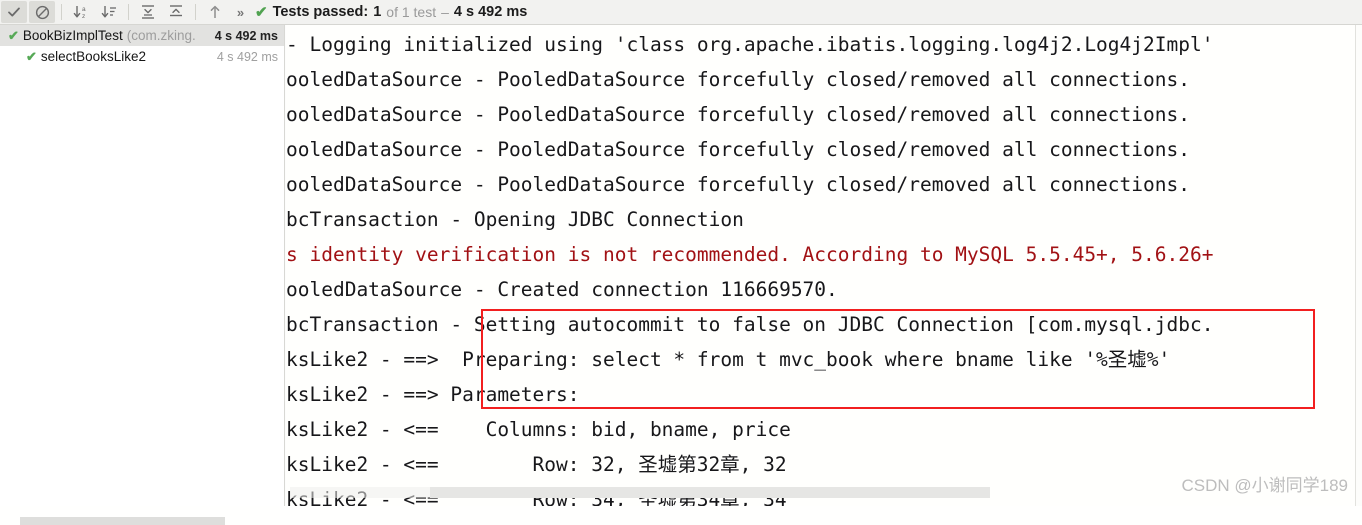  What do you see at coordinates (83, 16) in the screenshot?
I see `svg-text: z` at bounding box center [83, 16].